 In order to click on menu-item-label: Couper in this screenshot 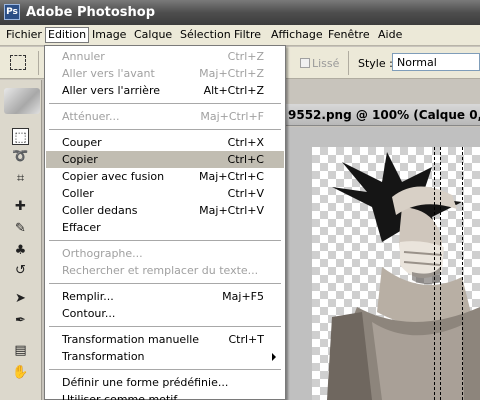, I will do `click(82, 142)`.